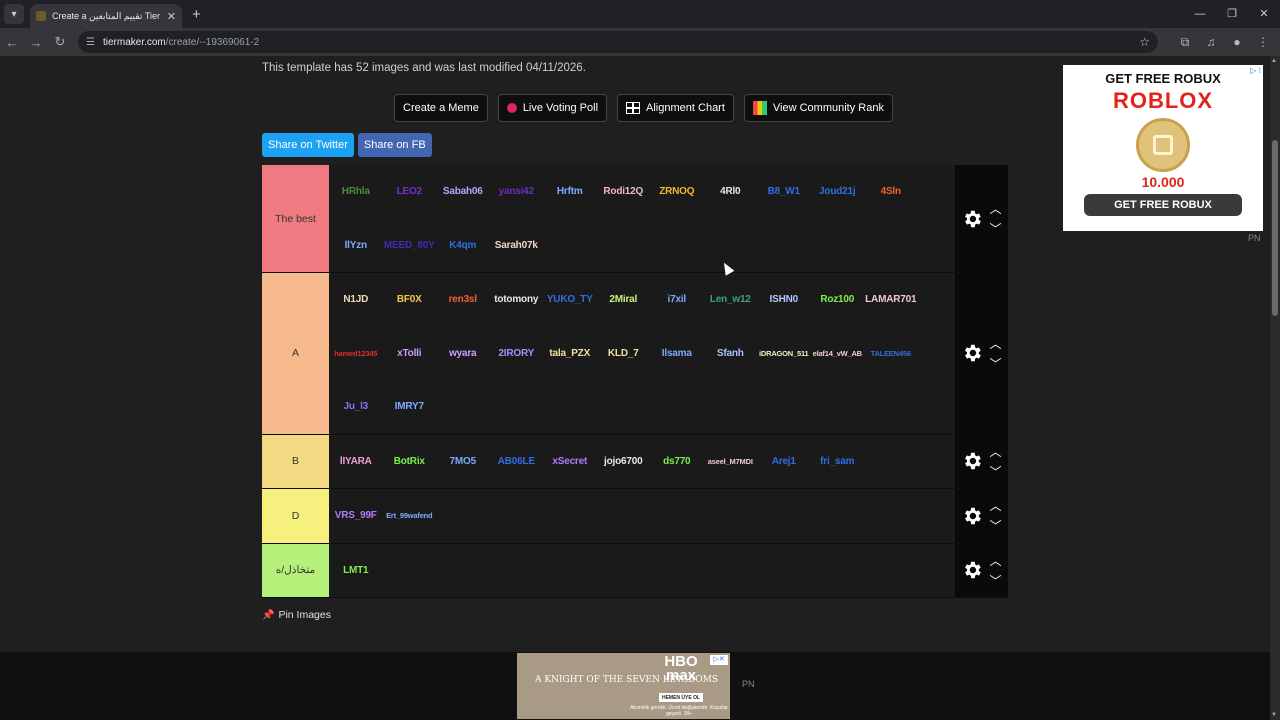 This screenshot has height=720, width=1280. What do you see at coordinates (14, 14) in the screenshot?
I see `tab-search-dropdown: ▾` at bounding box center [14, 14].